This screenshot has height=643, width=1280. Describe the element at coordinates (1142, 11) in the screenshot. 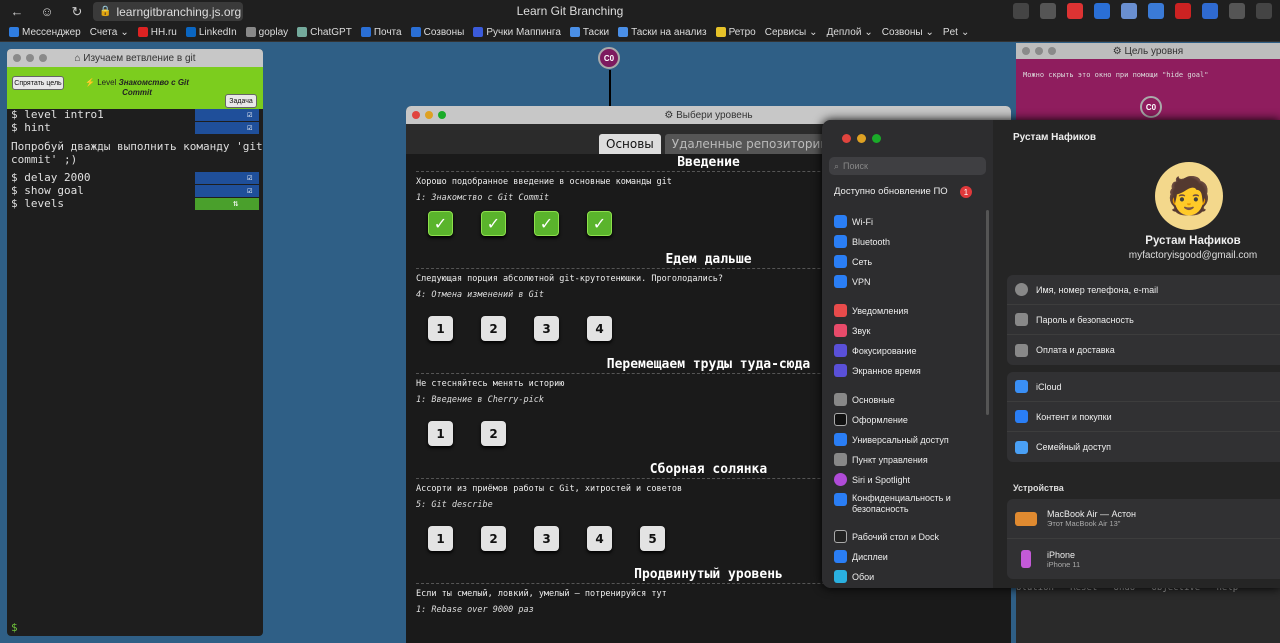

I see `extensions` at that location.